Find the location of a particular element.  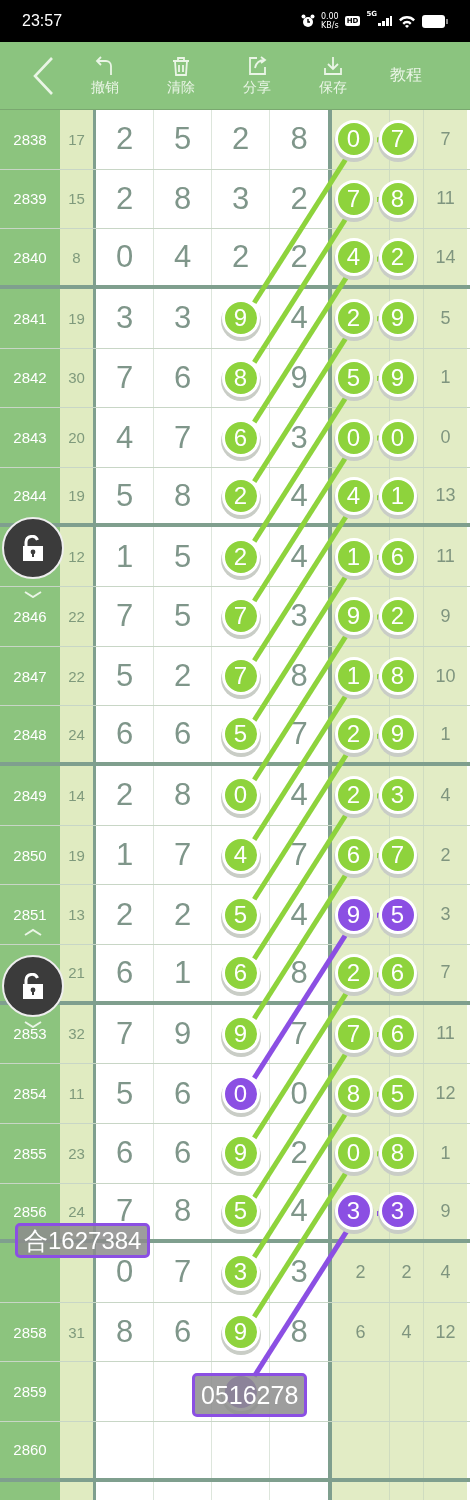

table-cell: 8 is located at coordinates (78, 257).